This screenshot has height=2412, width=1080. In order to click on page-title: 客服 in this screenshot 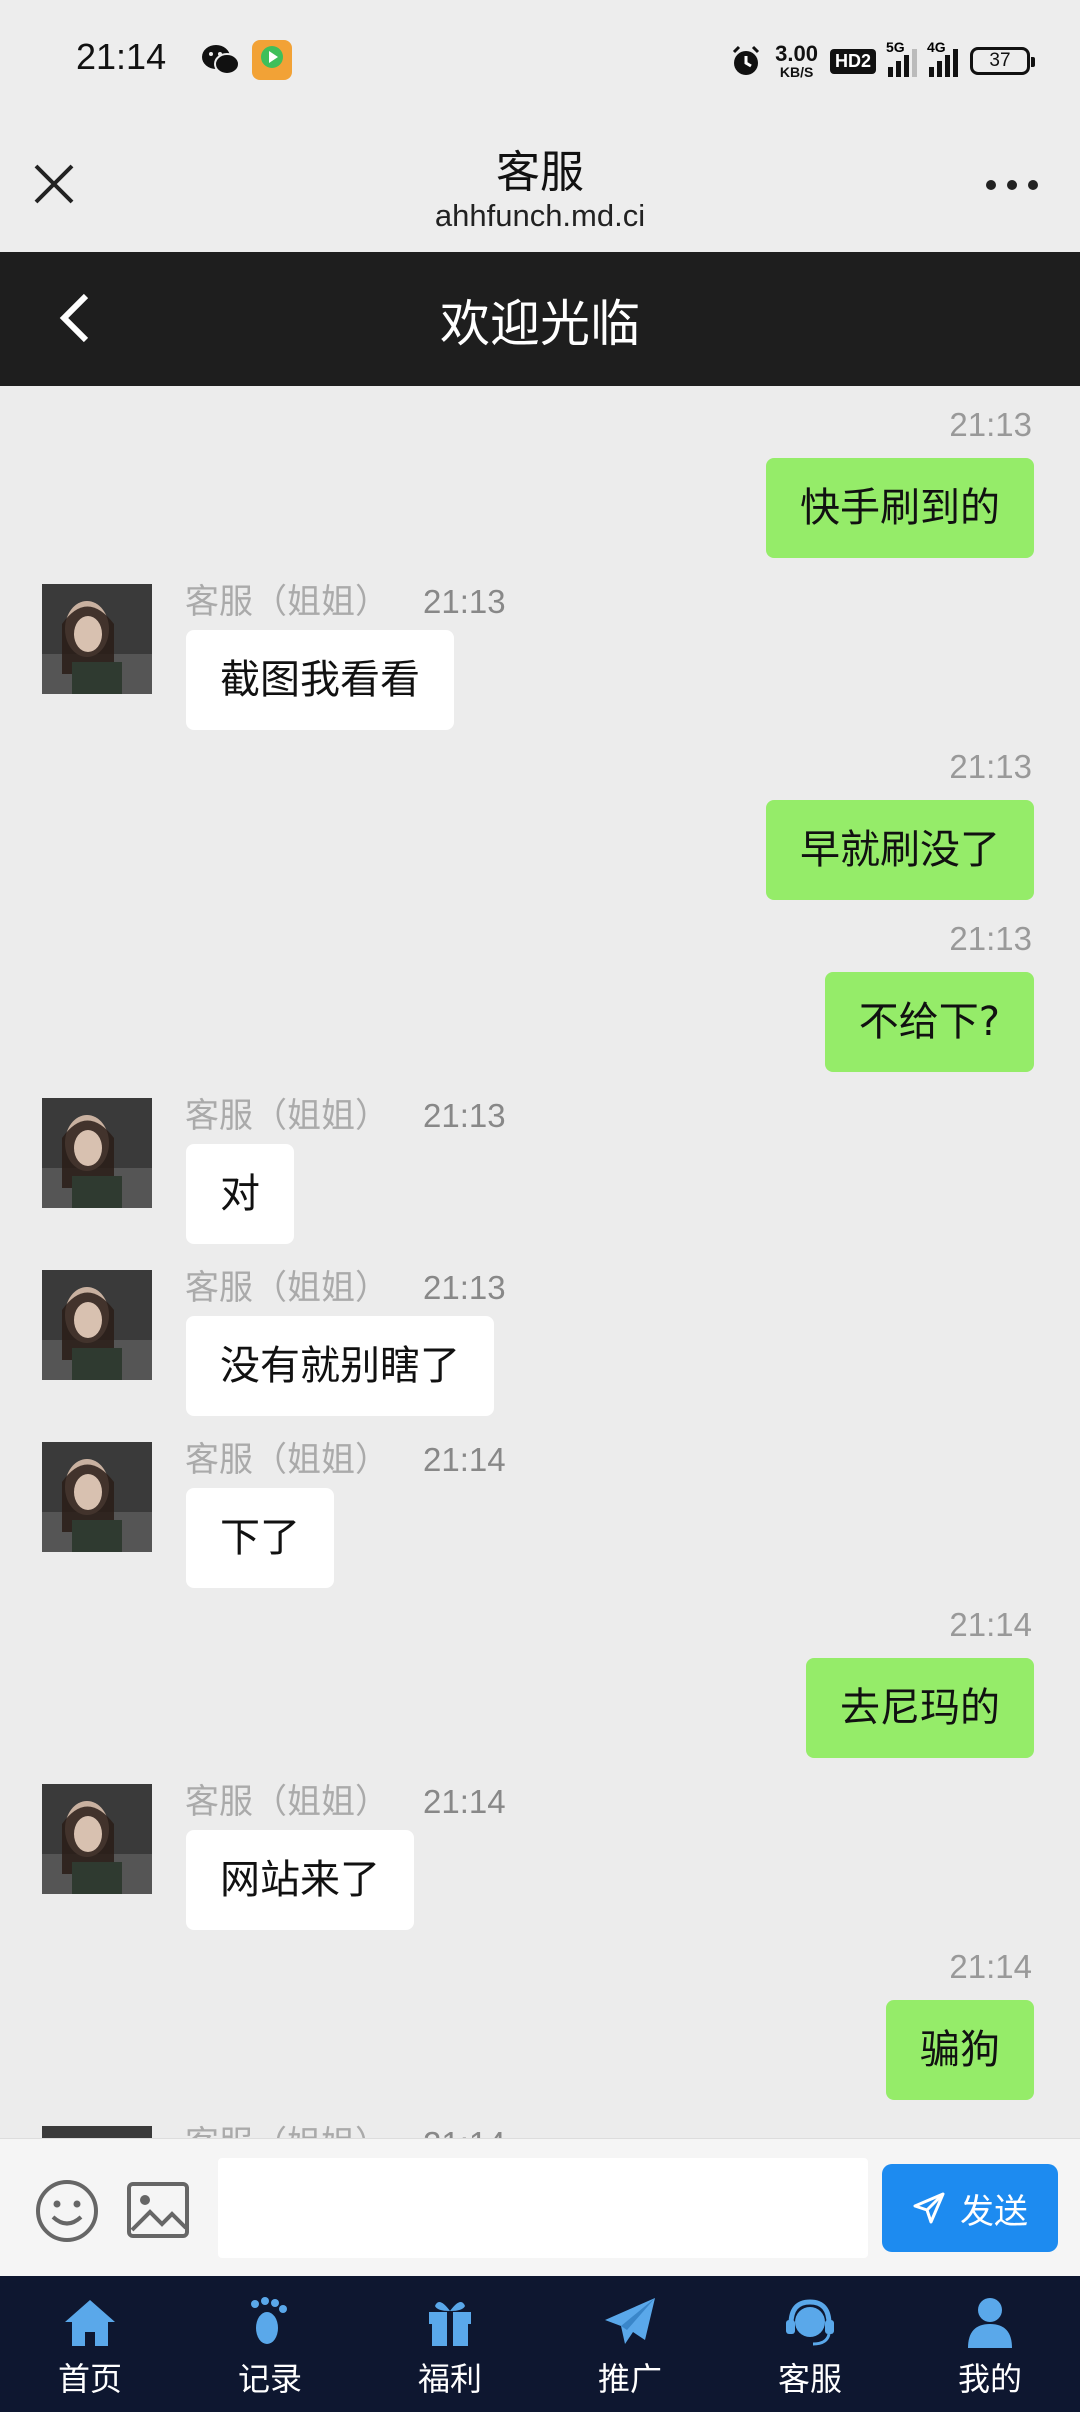, I will do `click(540, 172)`.